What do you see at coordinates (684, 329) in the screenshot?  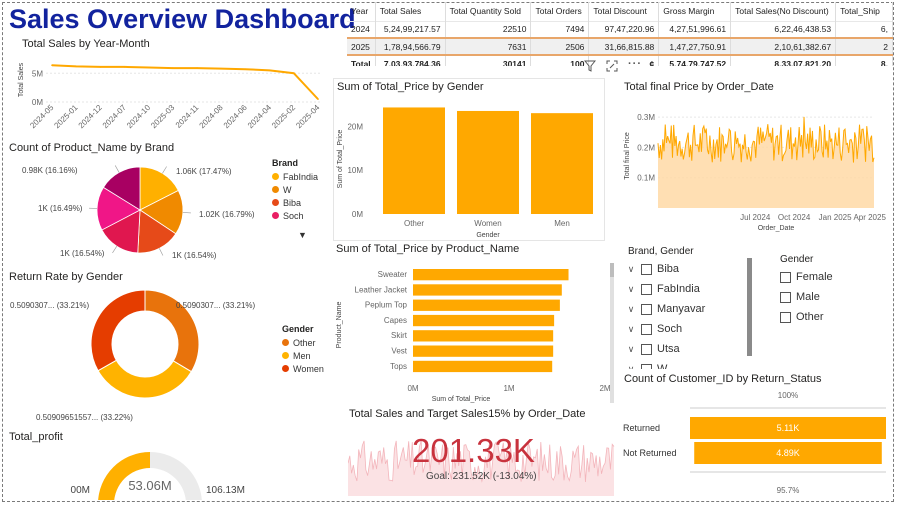 I see `slicer-item: ∨ Soch` at bounding box center [684, 329].